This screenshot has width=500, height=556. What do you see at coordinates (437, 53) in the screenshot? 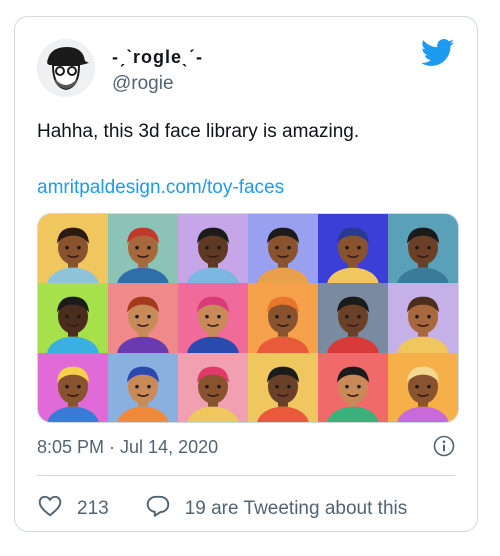
I see `twitter-bird-icon` at bounding box center [437, 53].